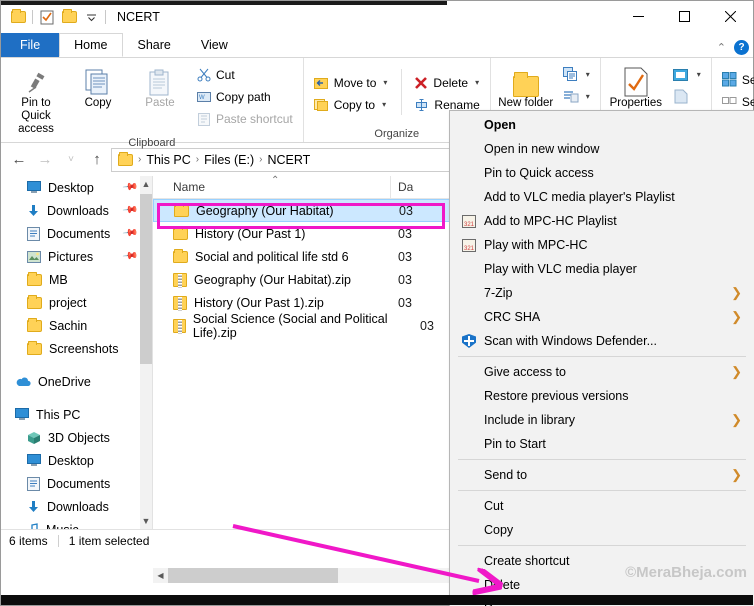  Describe the element at coordinates (351, 82) in the screenshot. I see `move-to-button: Move to ▾` at that location.